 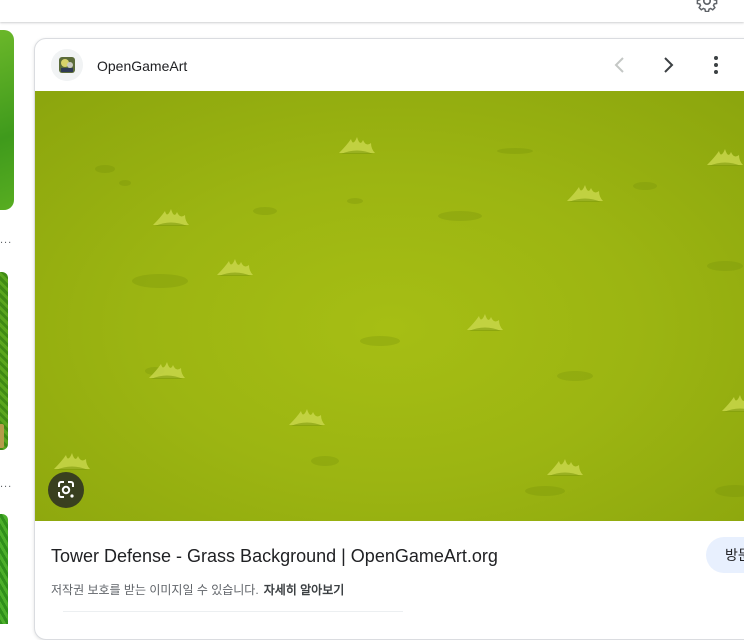 I want to click on google-lens-icon, so click(x=66, y=489).